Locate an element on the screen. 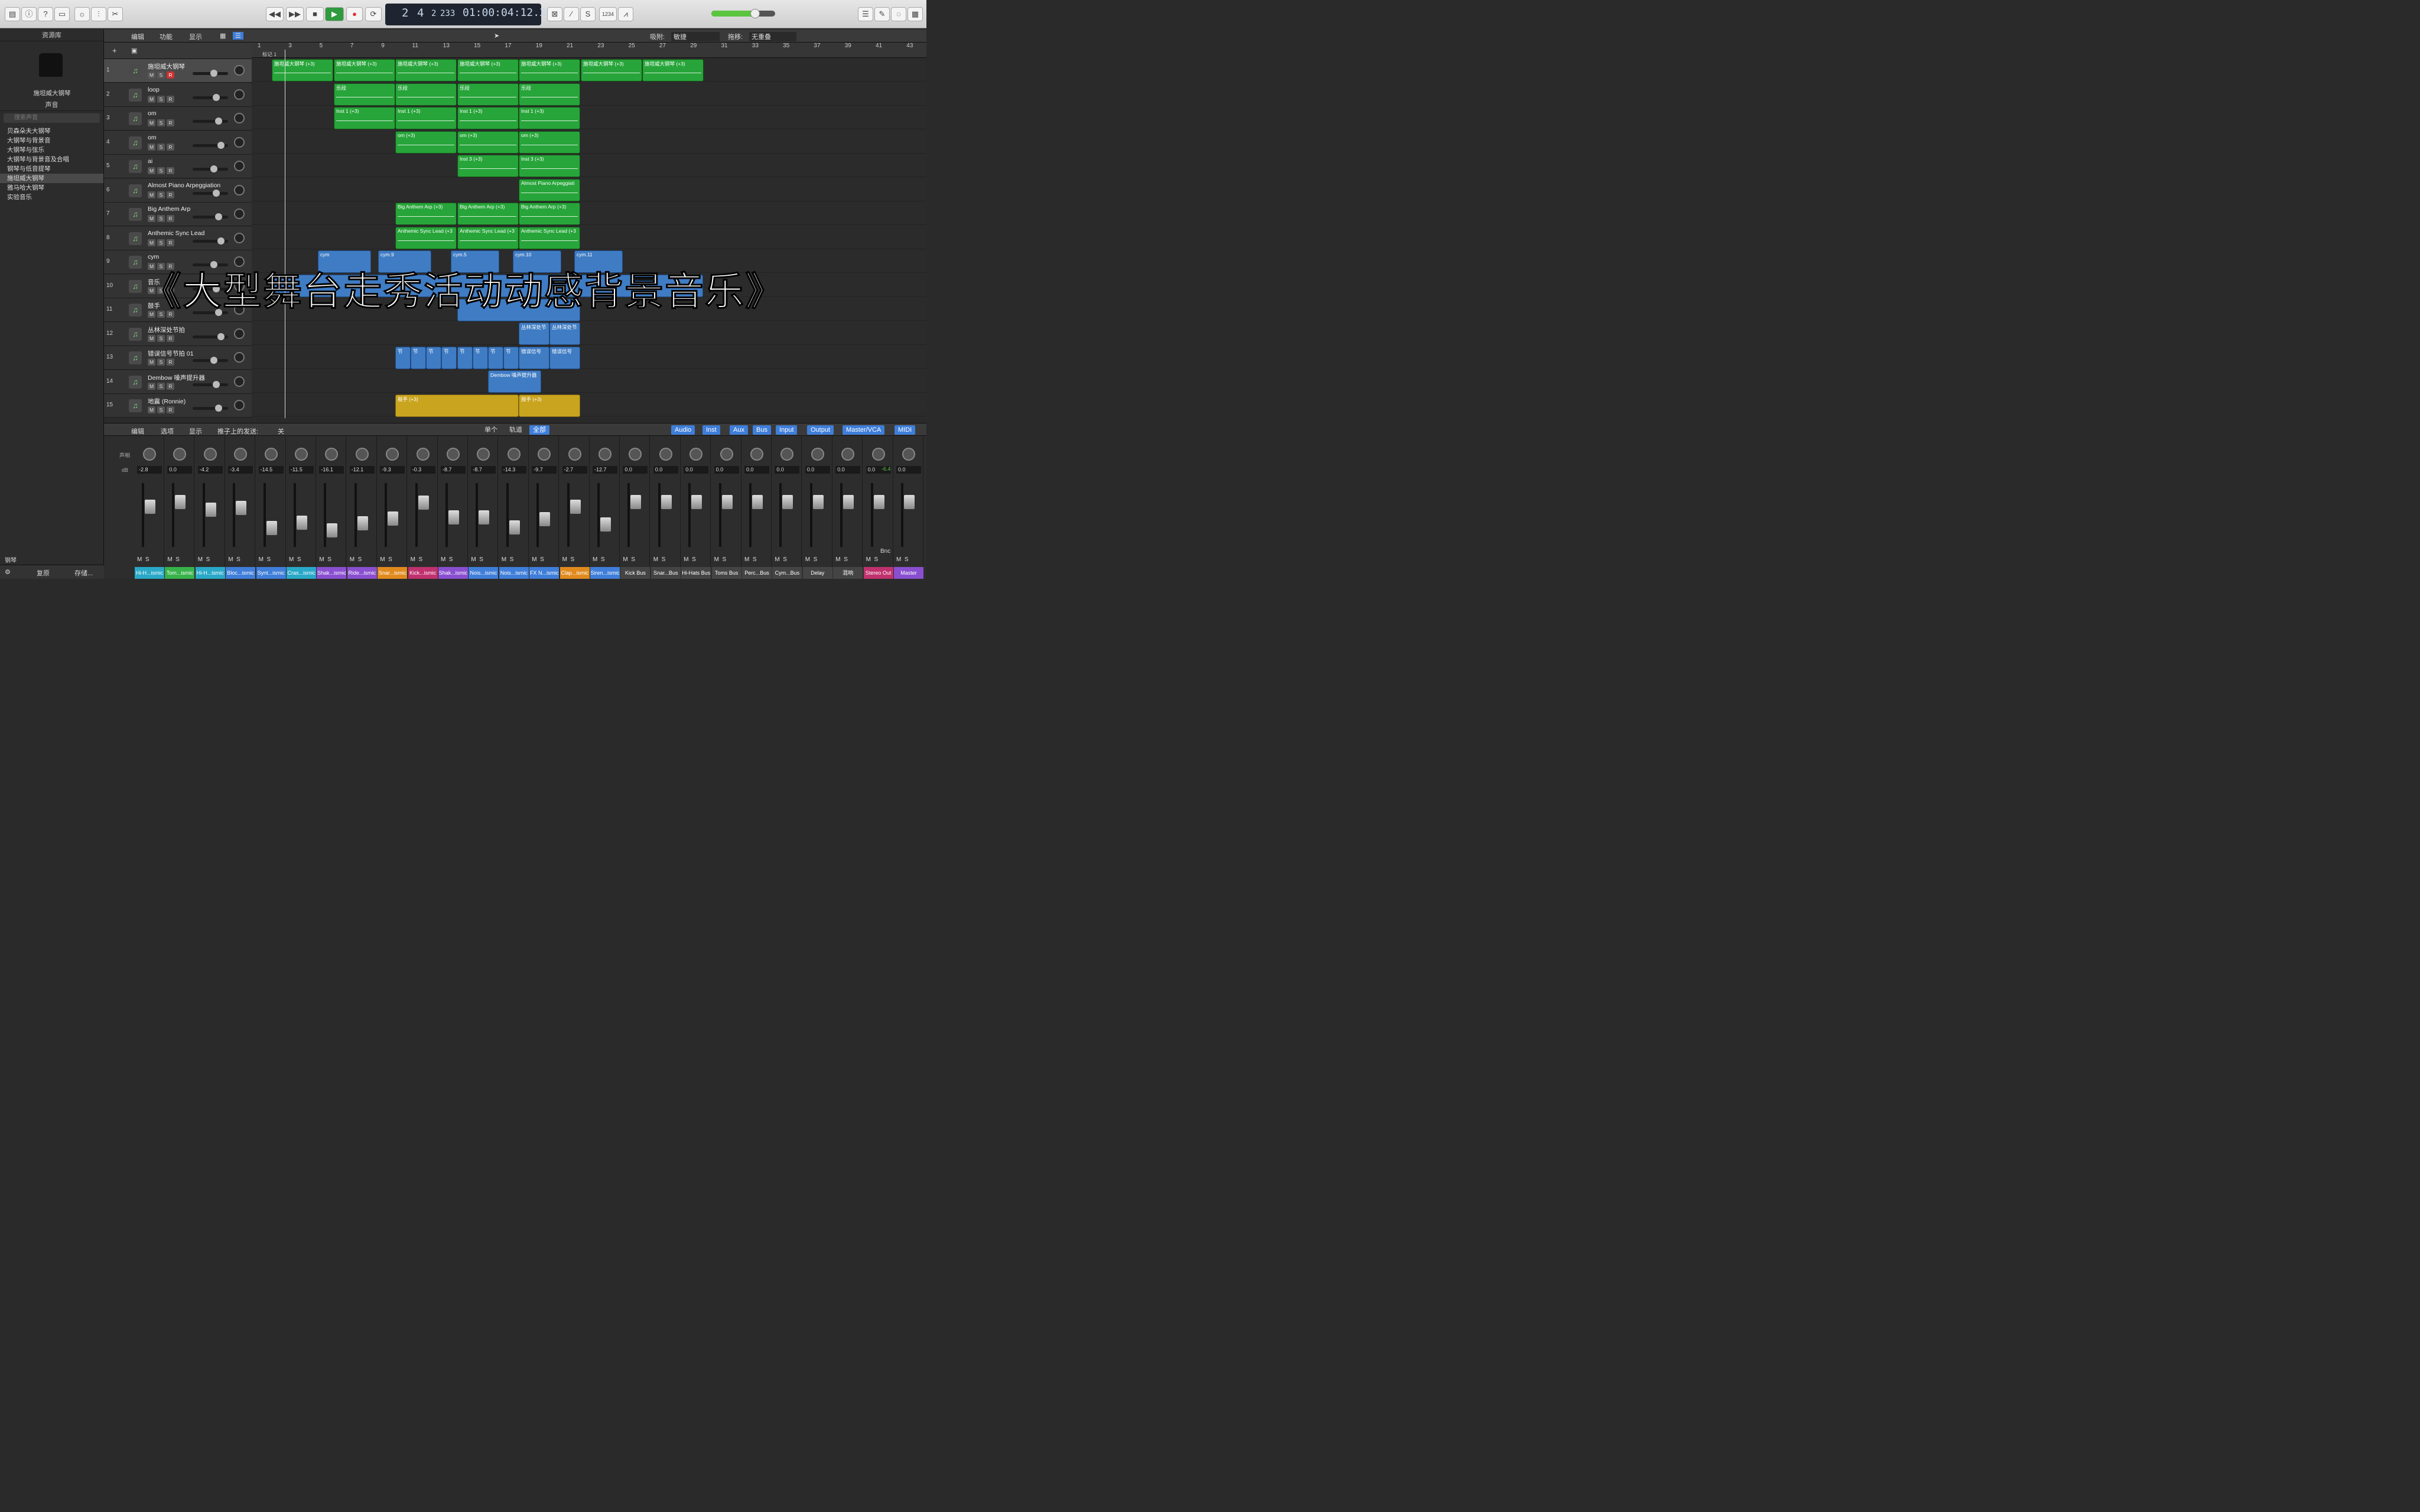  strip-name: FX N...ismic is located at coordinates (544, 573).